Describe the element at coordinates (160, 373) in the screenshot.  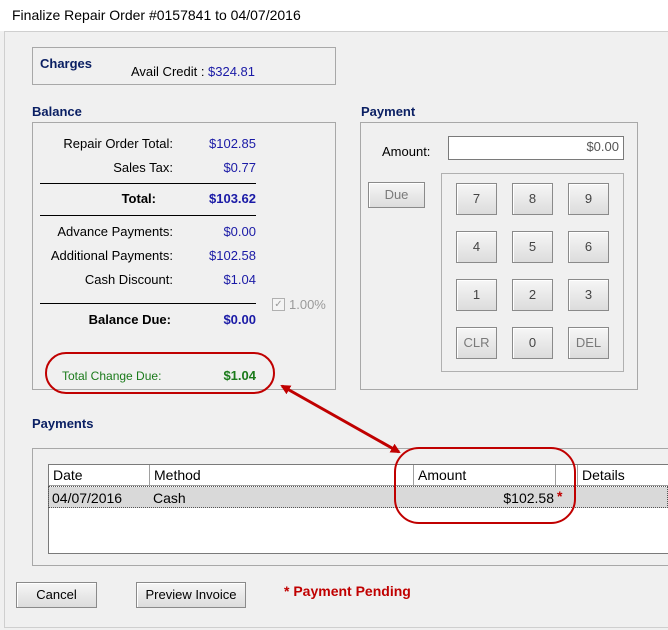
I see `change-due-highlight-oval` at that location.